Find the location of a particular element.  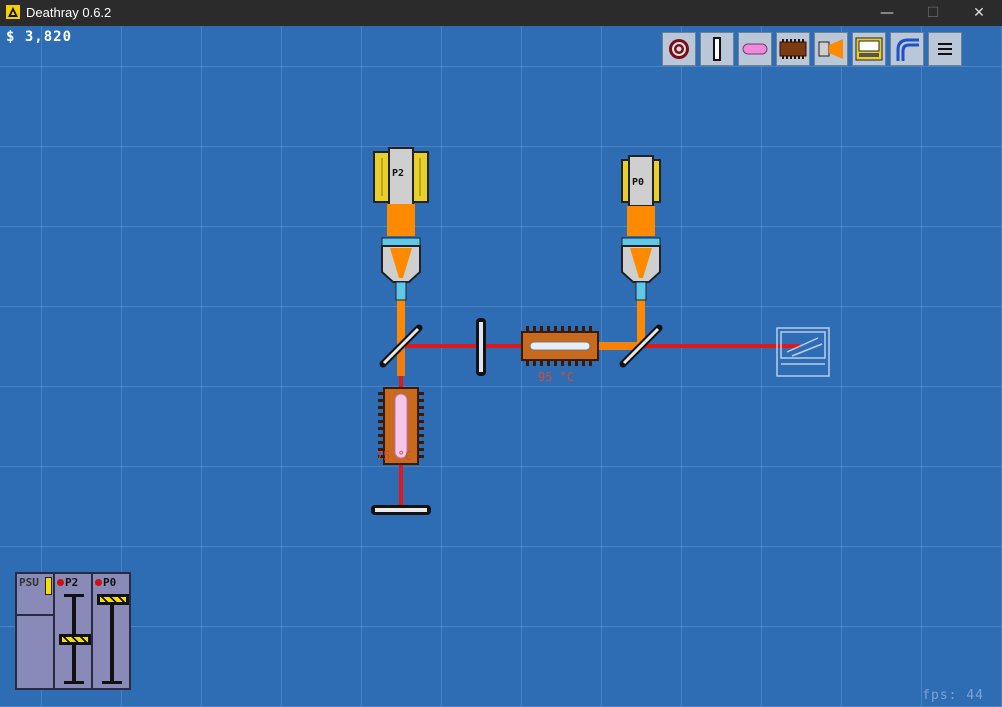

power-supply-panel: PSU P2 P0 is located at coordinates (73, 631).